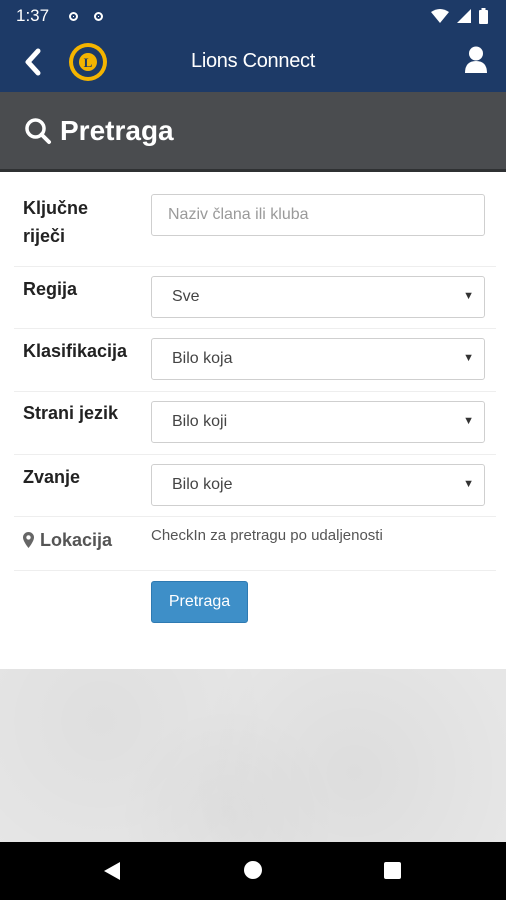 This screenshot has width=506, height=900. Describe the element at coordinates (117, 130) in the screenshot. I see `page-title: Pretraga` at that location.